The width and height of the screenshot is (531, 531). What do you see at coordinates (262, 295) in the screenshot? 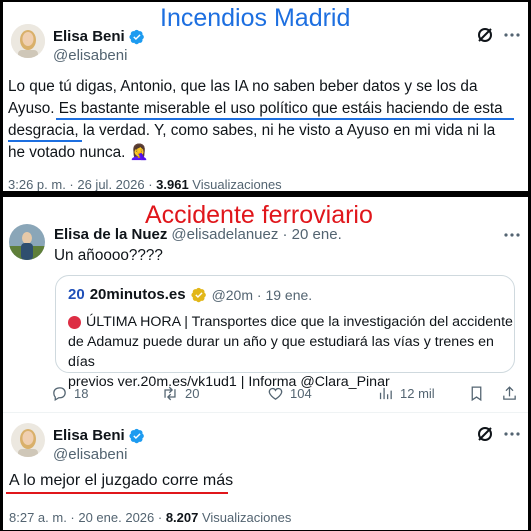
I see `quote-source-handle: @20m · 19 ene.` at bounding box center [262, 295].